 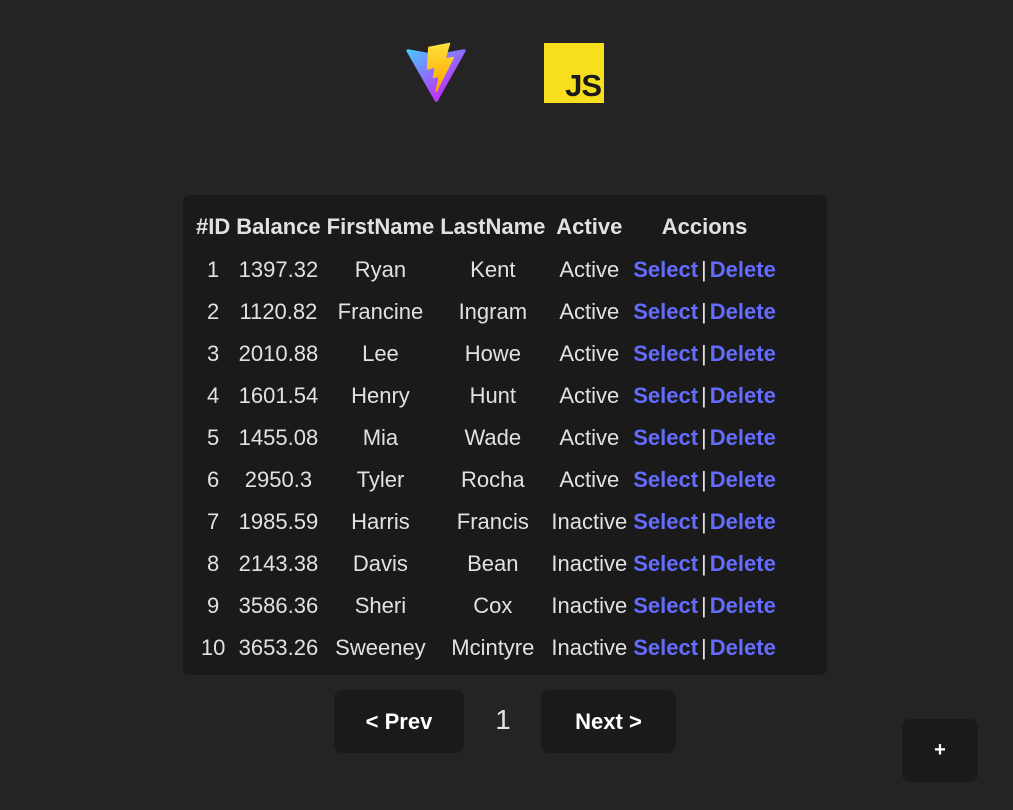 I want to click on table-row: 8 2143.38 Davis Bean Inactive Select | Delete, so click(x=486, y=564).